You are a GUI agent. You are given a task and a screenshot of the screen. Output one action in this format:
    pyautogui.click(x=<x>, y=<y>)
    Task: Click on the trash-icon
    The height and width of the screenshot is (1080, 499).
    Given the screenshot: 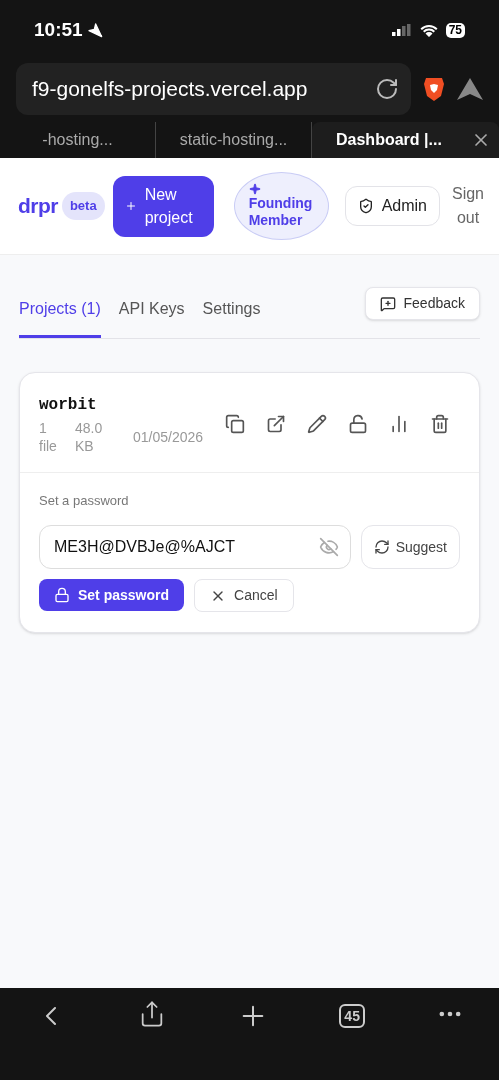 What is the action you would take?
    pyautogui.click(x=440, y=424)
    